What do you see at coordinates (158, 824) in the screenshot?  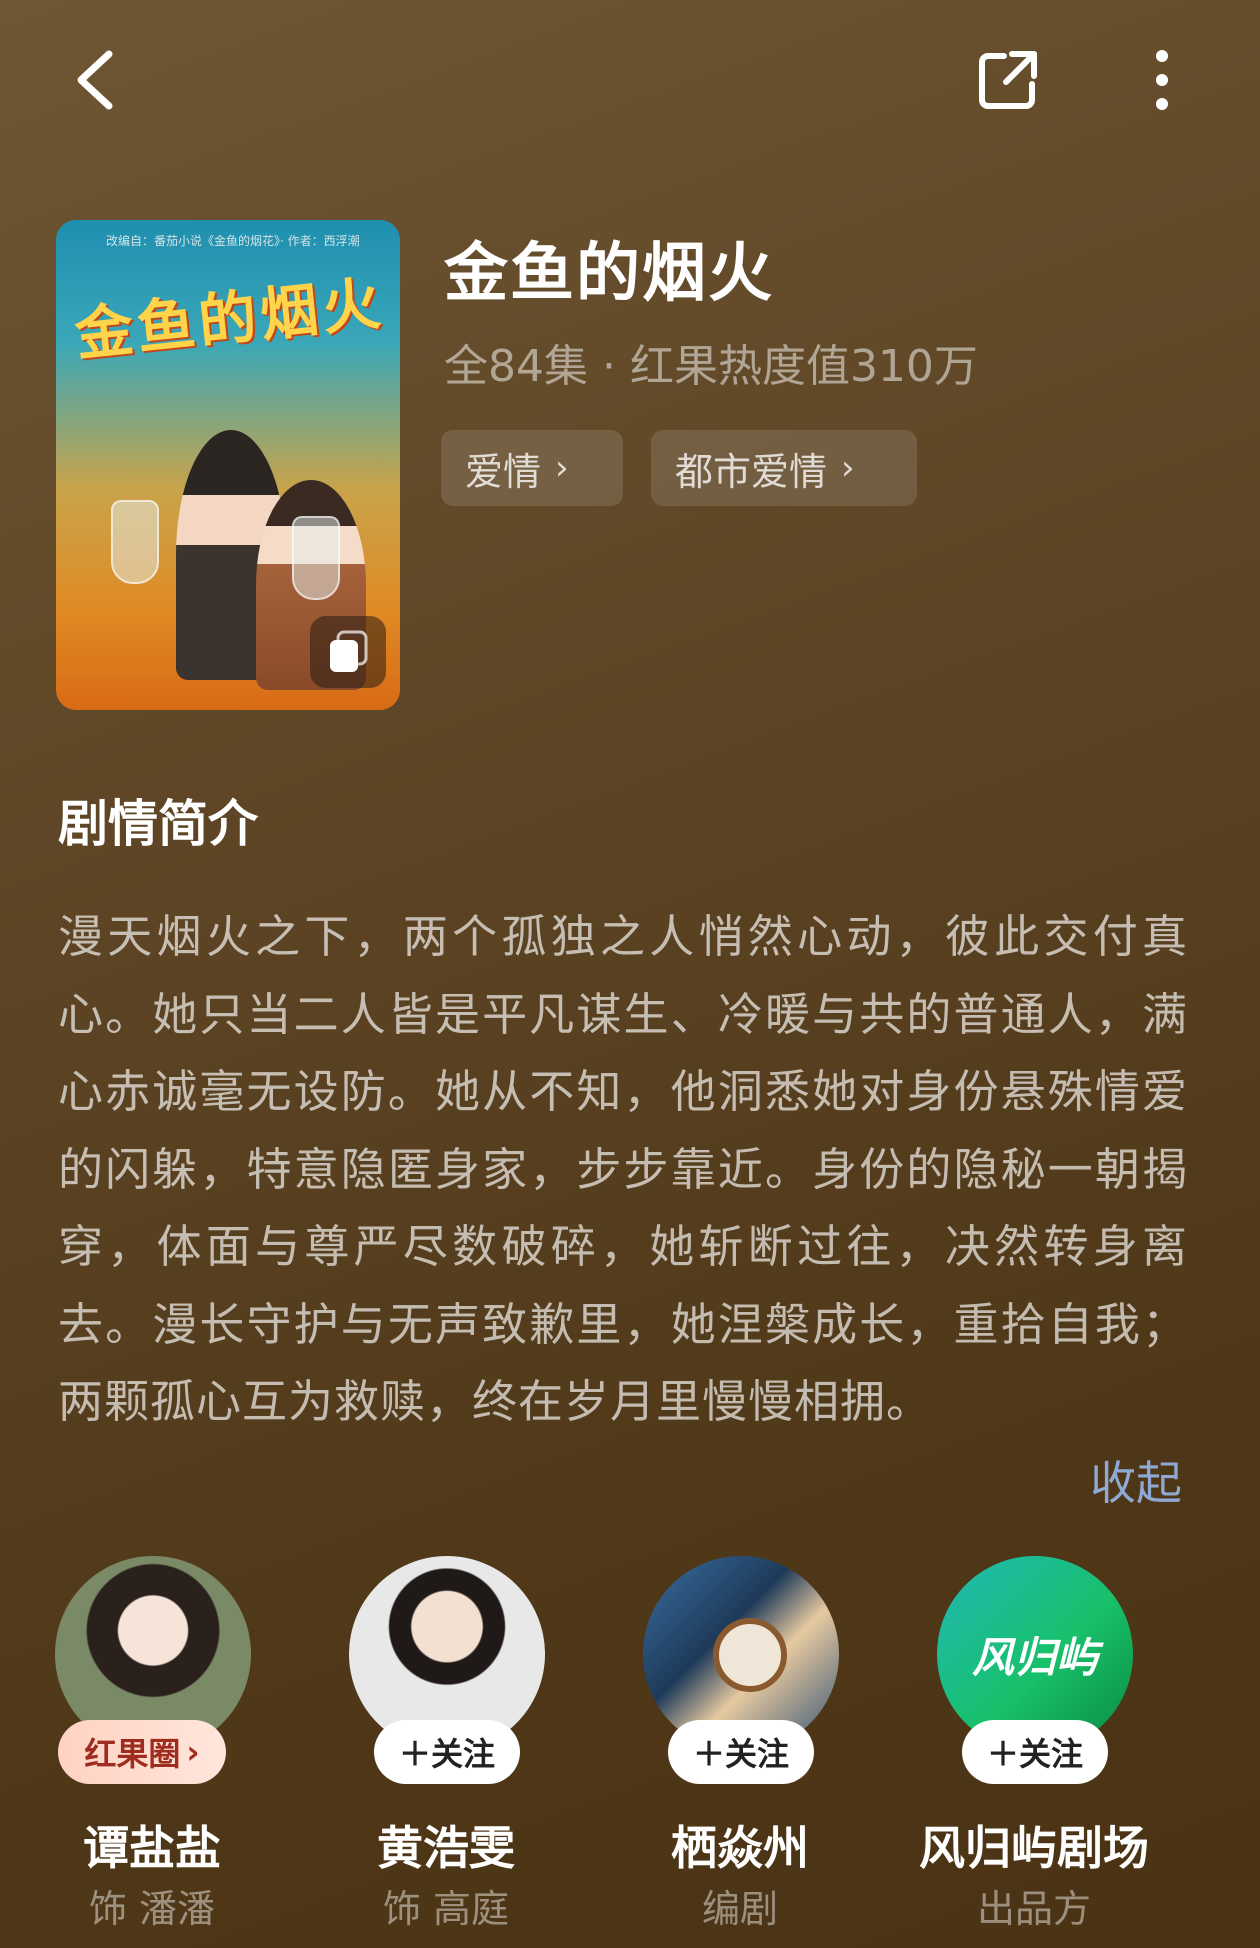 I see `synopsis-heading: 剧情简介` at bounding box center [158, 824].